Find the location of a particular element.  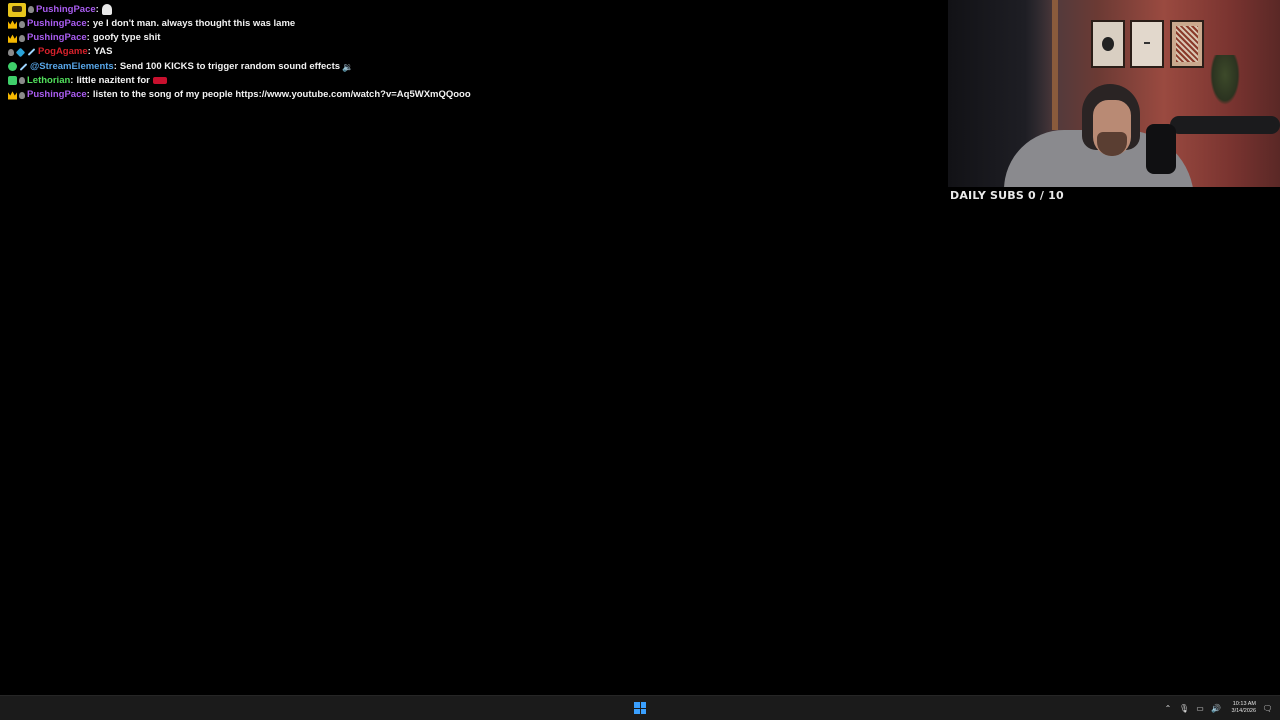

avatar-badge-icon is located at coordinates (17, 9).